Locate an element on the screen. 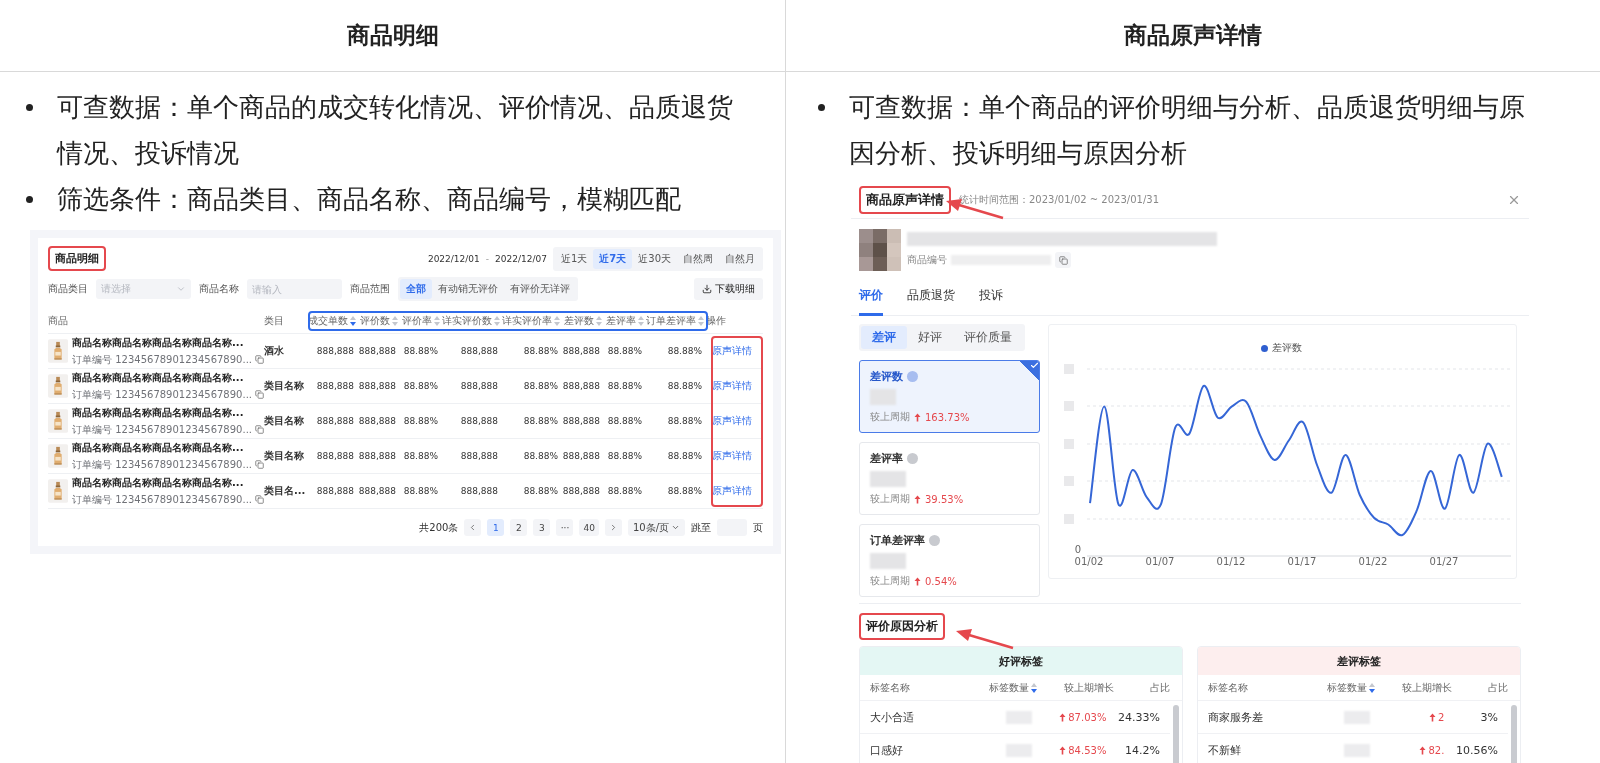 Image resolution: width=1600 pixels, height=763 pixels. share-value: 24.33% is located at coordinates (1139, 717).